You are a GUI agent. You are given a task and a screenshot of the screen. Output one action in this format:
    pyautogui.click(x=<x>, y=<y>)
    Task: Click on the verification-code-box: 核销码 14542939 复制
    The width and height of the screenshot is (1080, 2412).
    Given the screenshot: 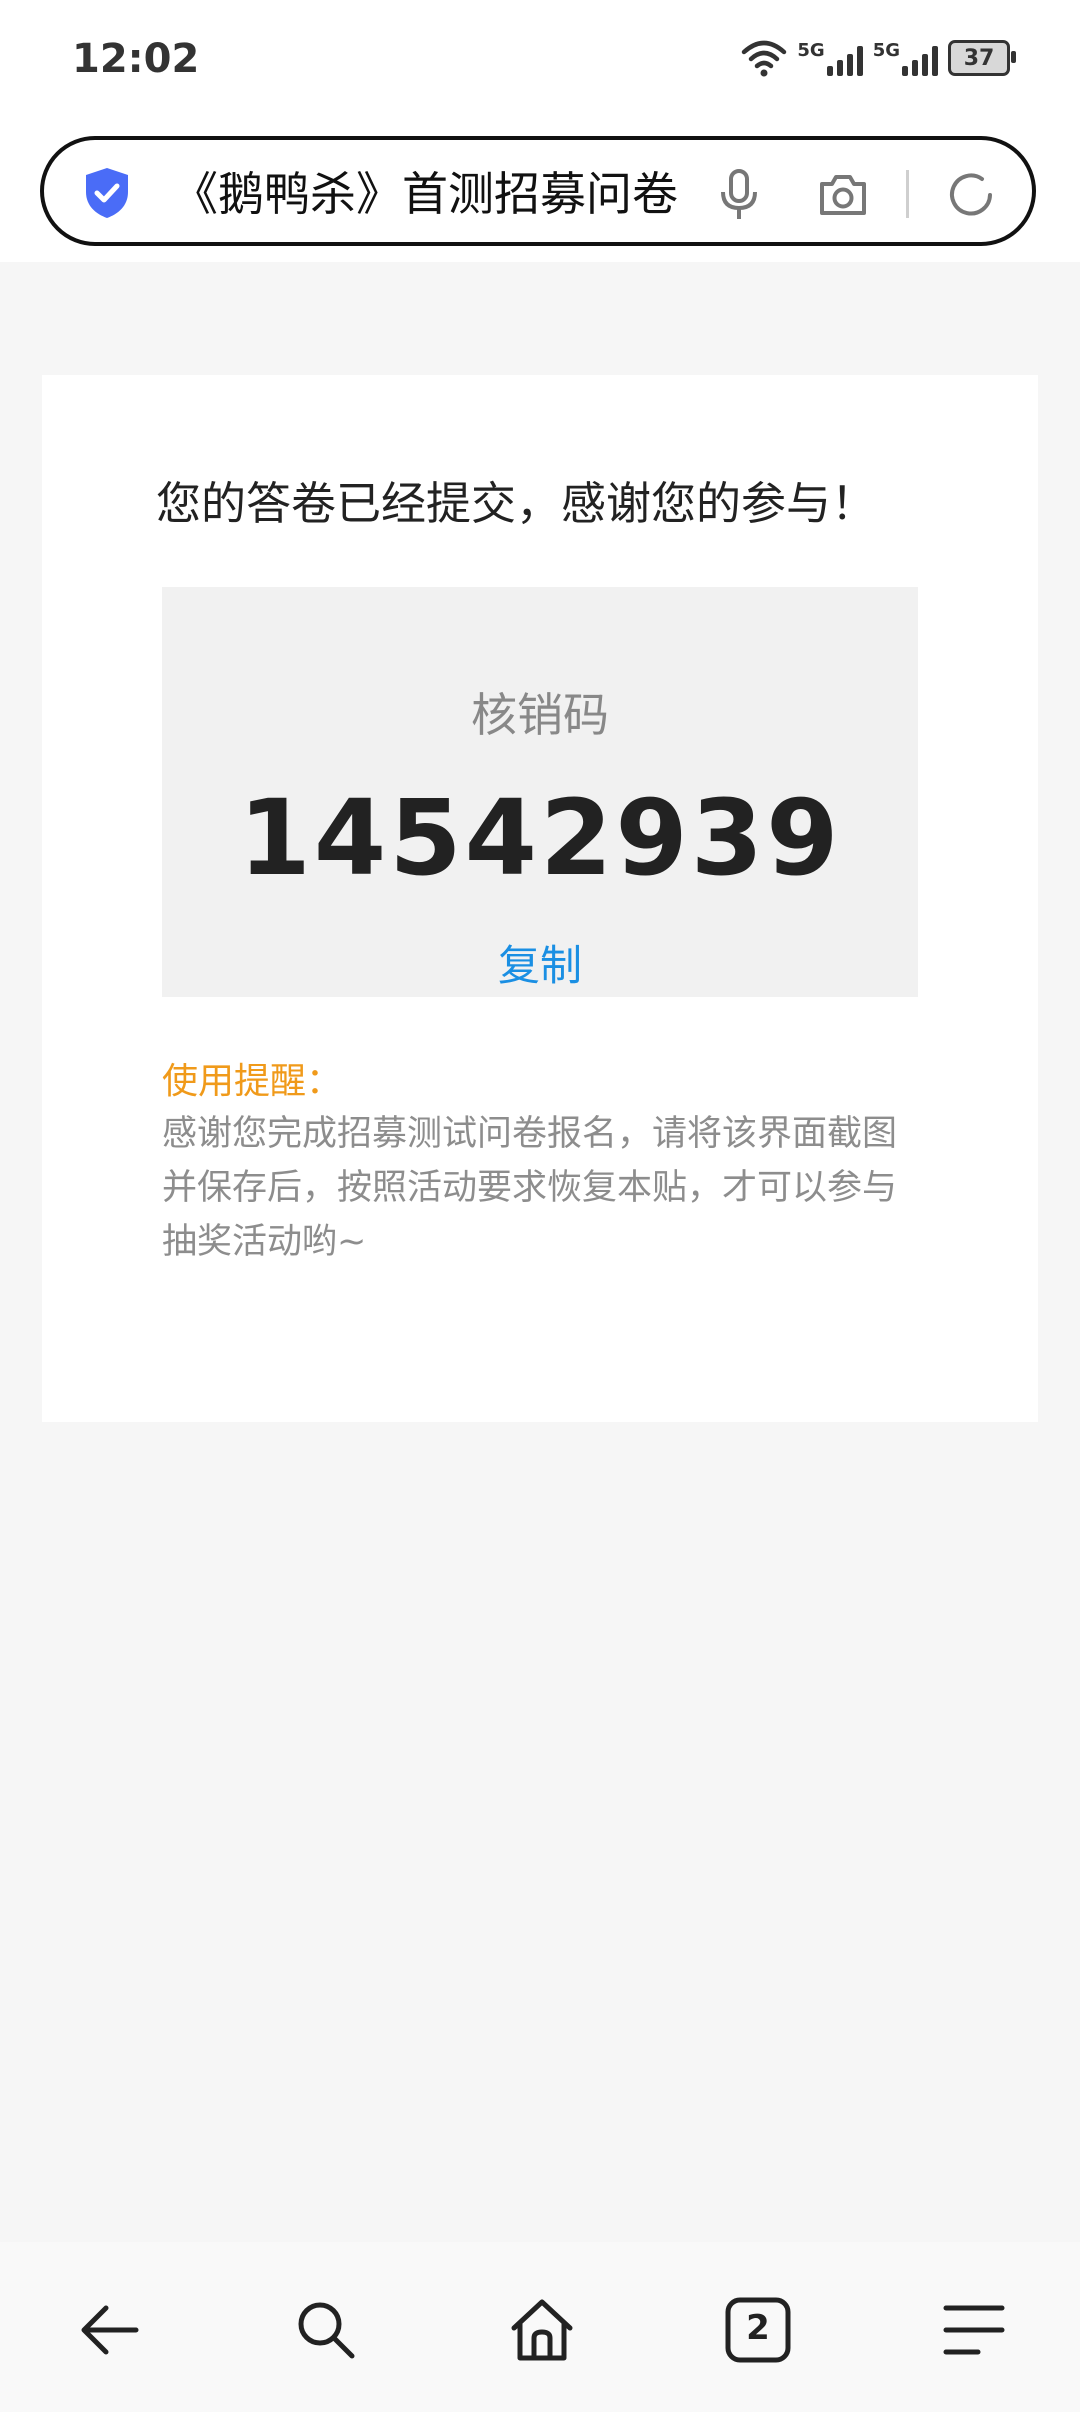 What is the action you would take?
    pyautogui.click(x=540, y=792)
    